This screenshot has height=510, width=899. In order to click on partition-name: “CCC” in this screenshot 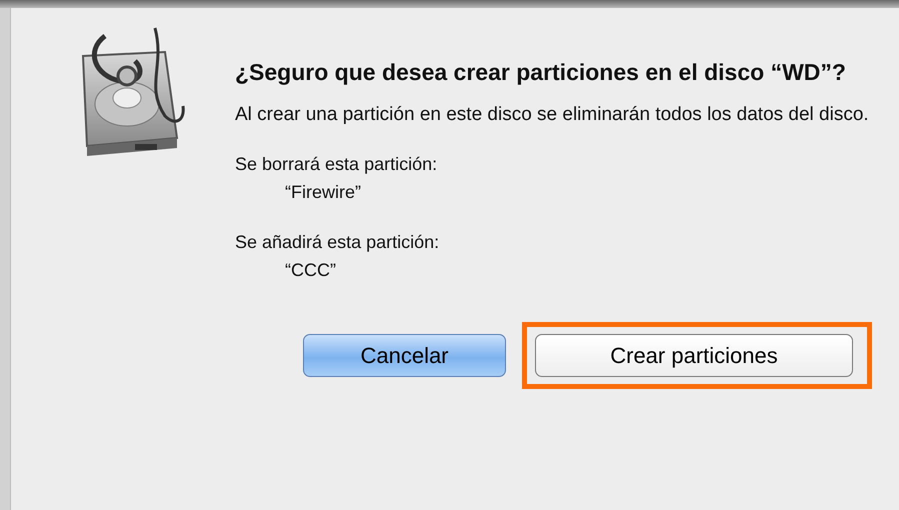, I will do `click(310, 270)`.